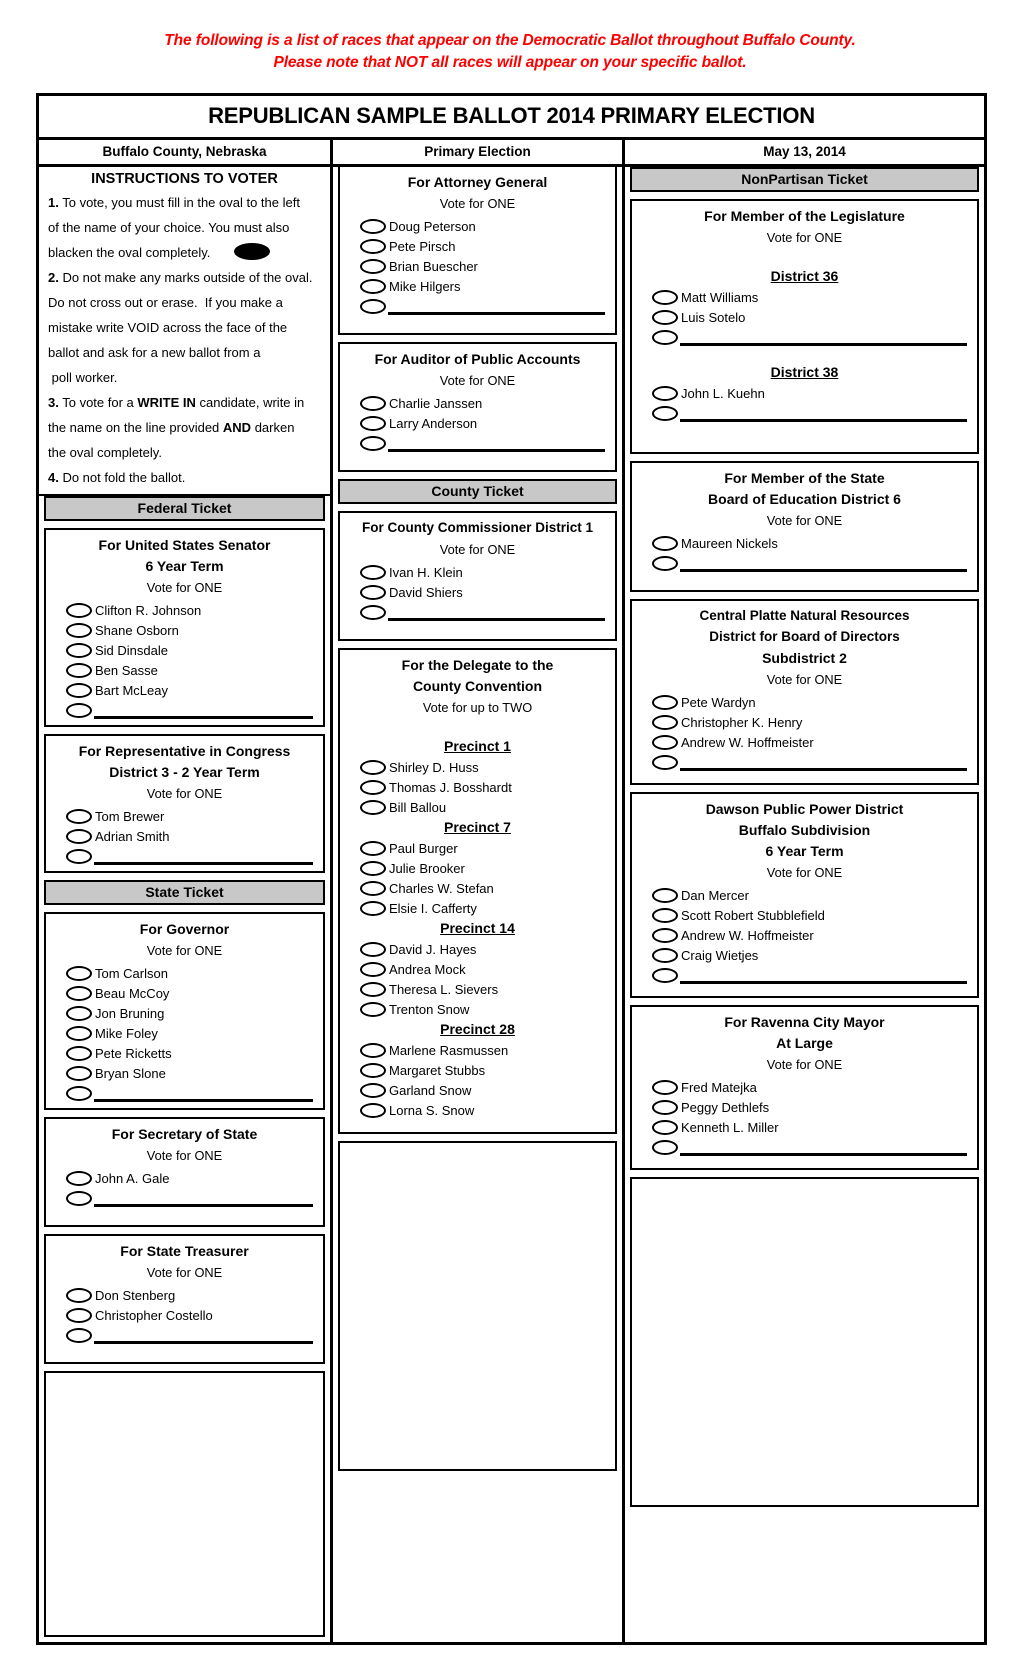 Image resolution: width=1020 pixels, height=1679 pixels. Describe the element at coordinates (184, 1073) in the screenshot. I see `candidate-option: Bryan Slone` at that location.